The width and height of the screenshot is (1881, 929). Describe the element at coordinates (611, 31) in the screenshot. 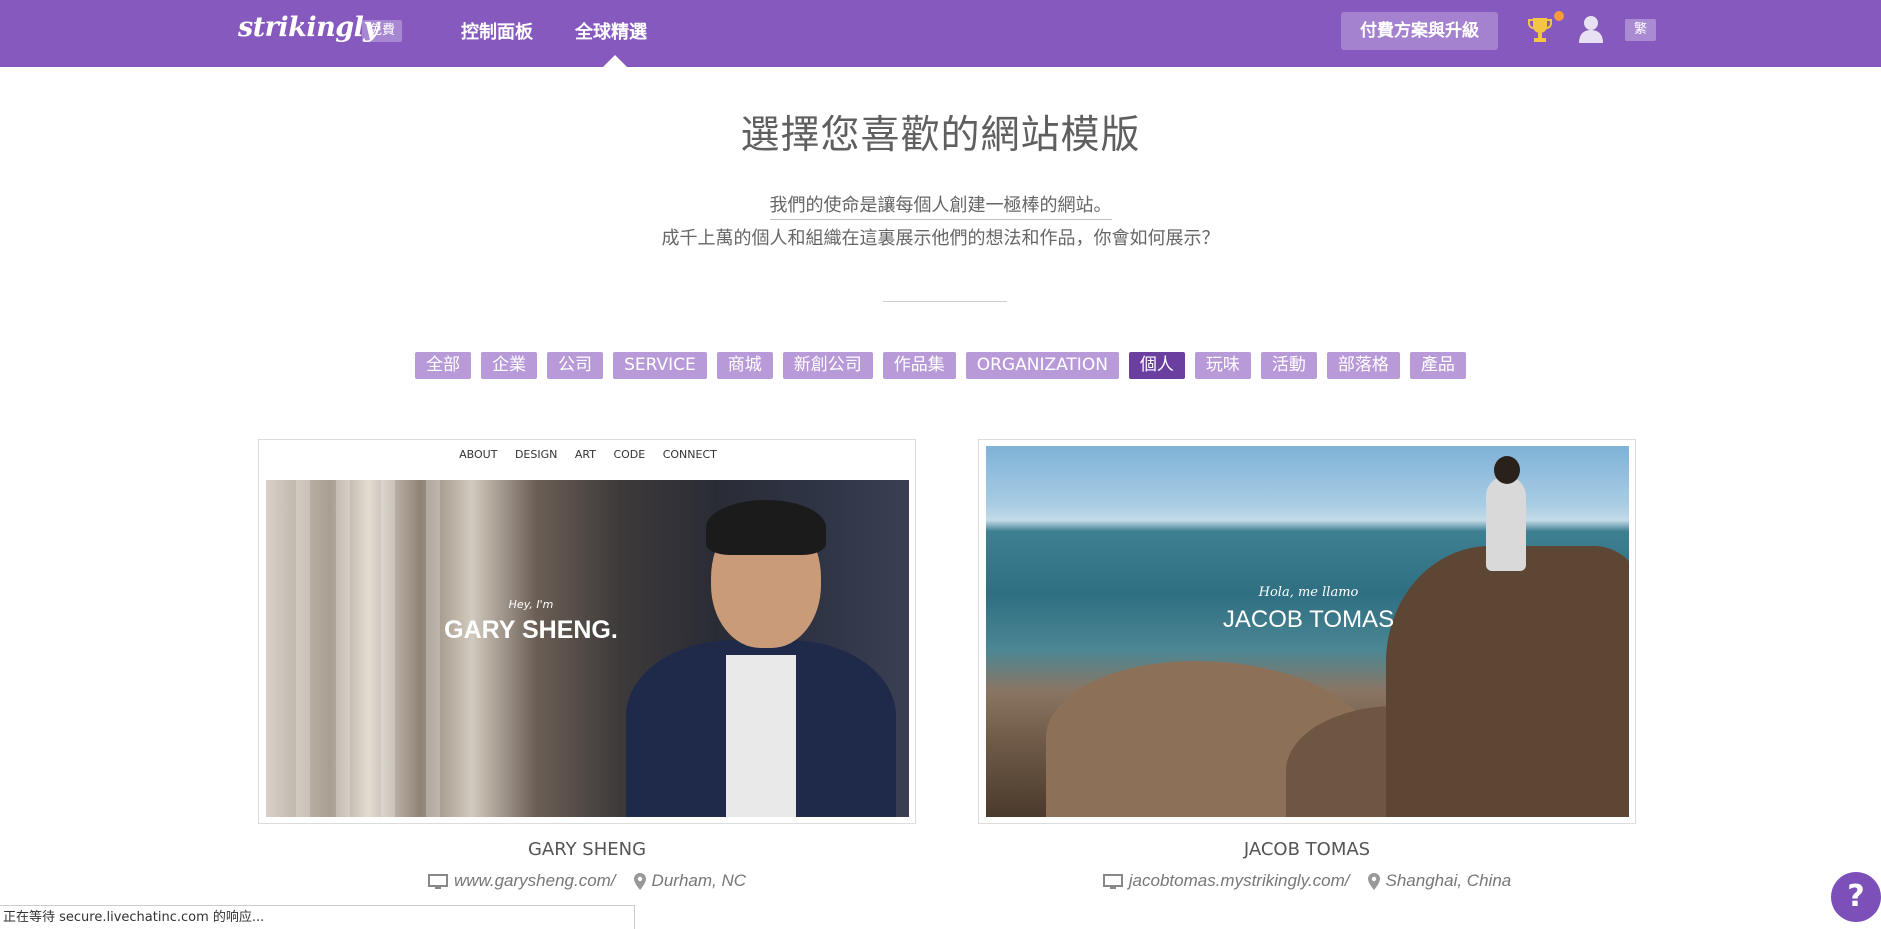

I see `nav-global-showcase: 全球精選` at that location.